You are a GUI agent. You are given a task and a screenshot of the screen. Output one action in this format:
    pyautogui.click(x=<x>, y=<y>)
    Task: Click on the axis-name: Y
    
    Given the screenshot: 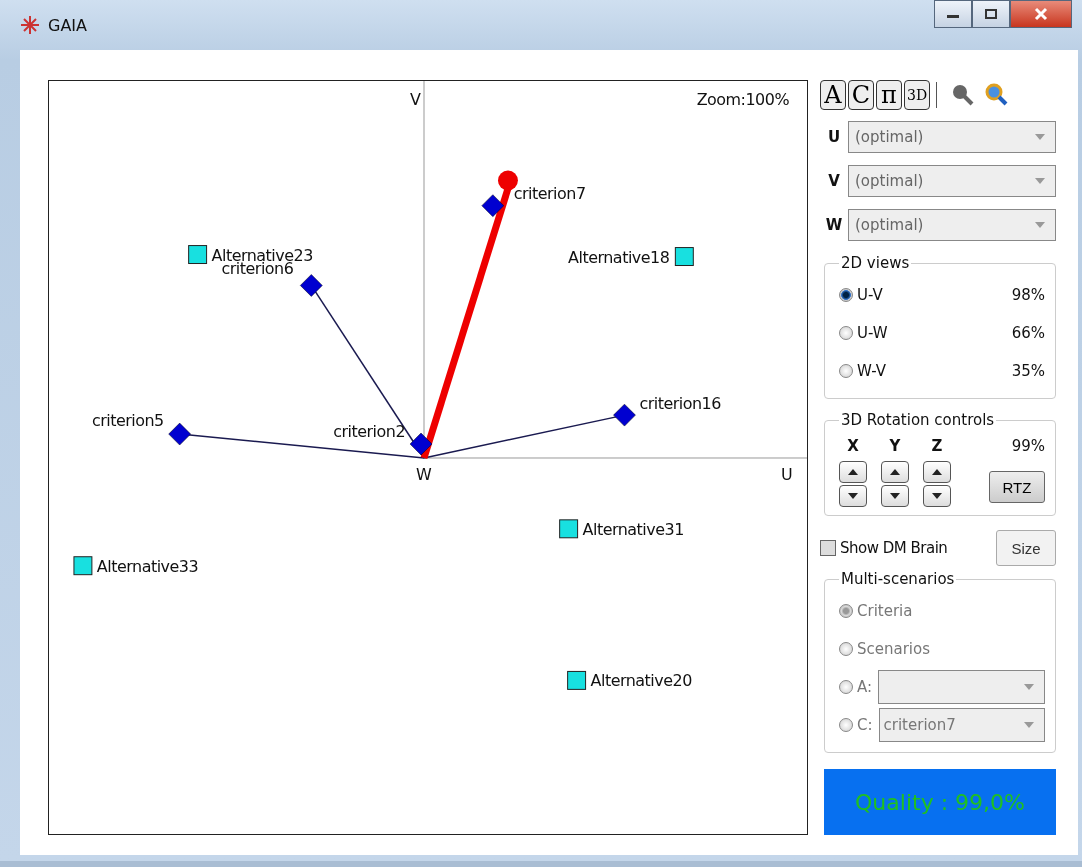 What is the action you would take?
    pyautogui.click(x=895, y=446)
    